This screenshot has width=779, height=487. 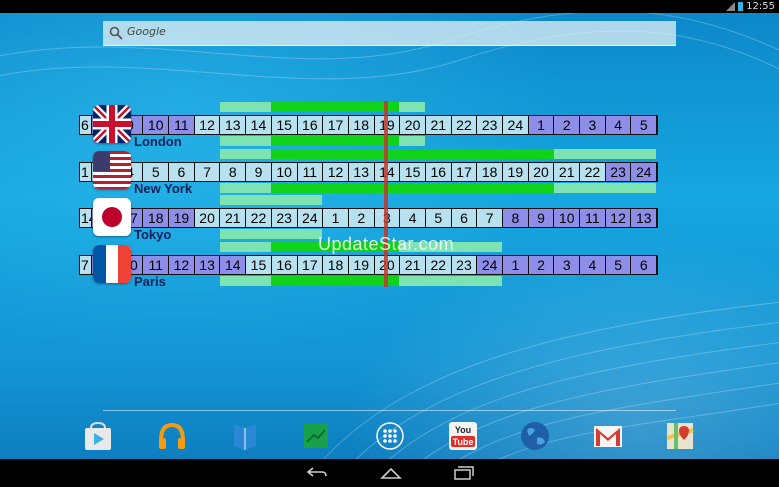 I want to click on battery-icon, so click(x=740, y=6).